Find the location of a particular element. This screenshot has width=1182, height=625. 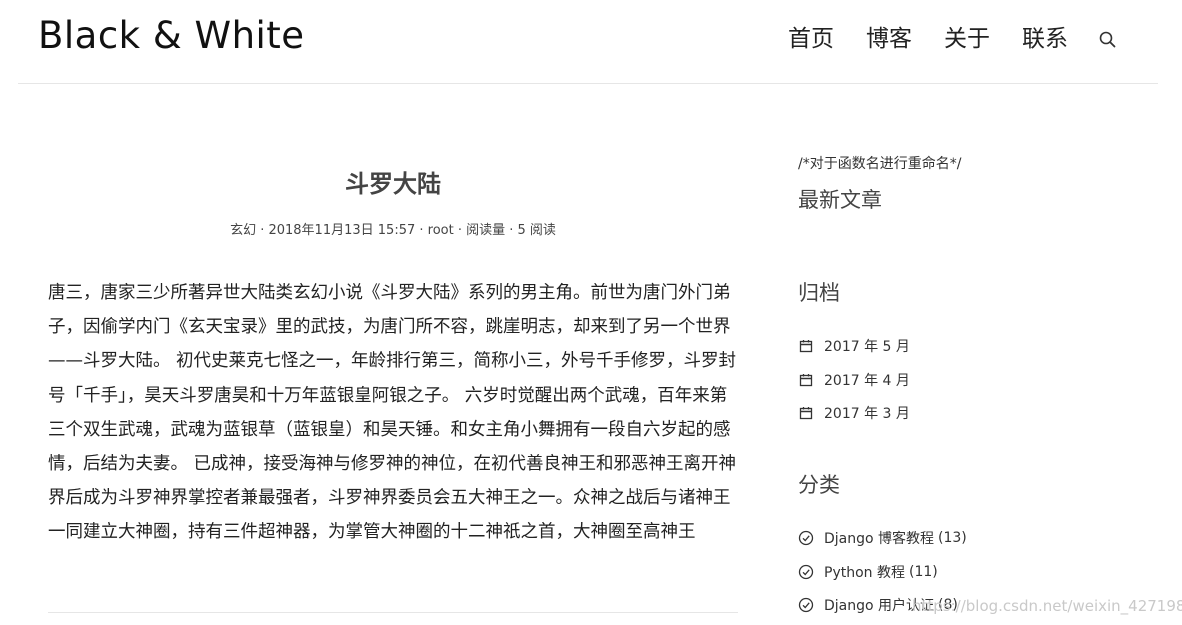

category-link: Django 博客教程 is located at coordinates (879, 538).